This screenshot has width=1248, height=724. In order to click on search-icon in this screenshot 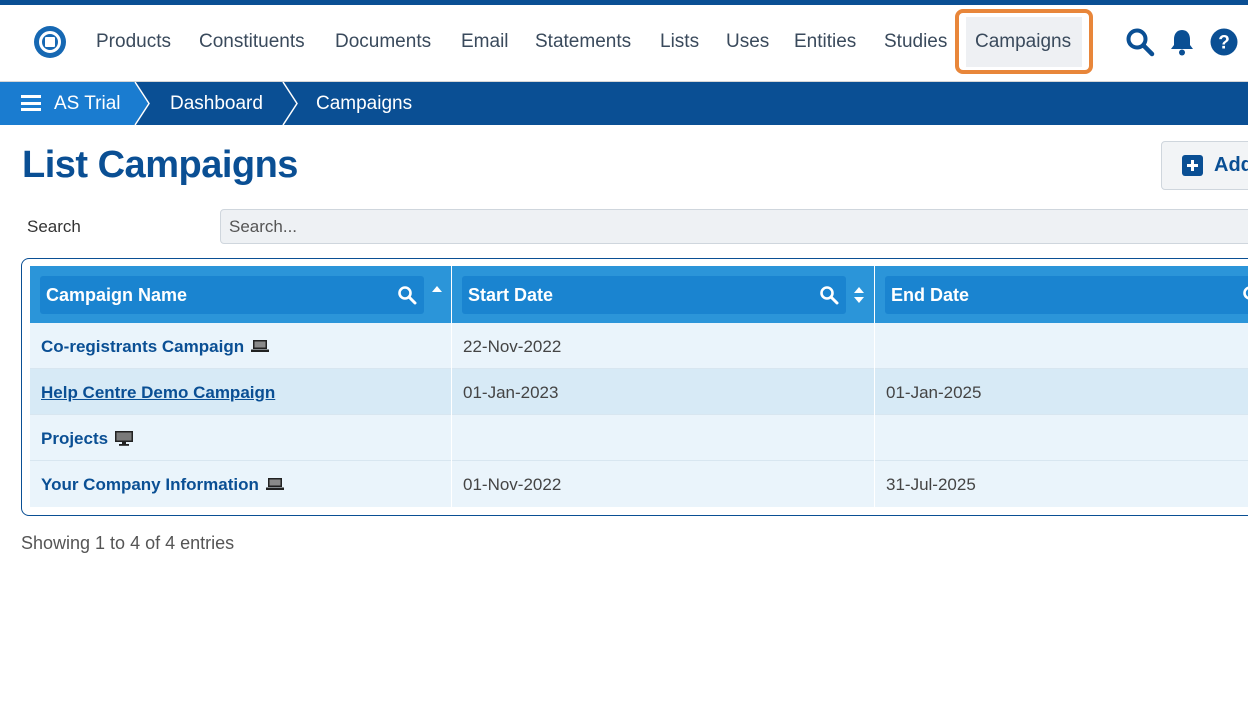, I will do `click(1140, 42)`.